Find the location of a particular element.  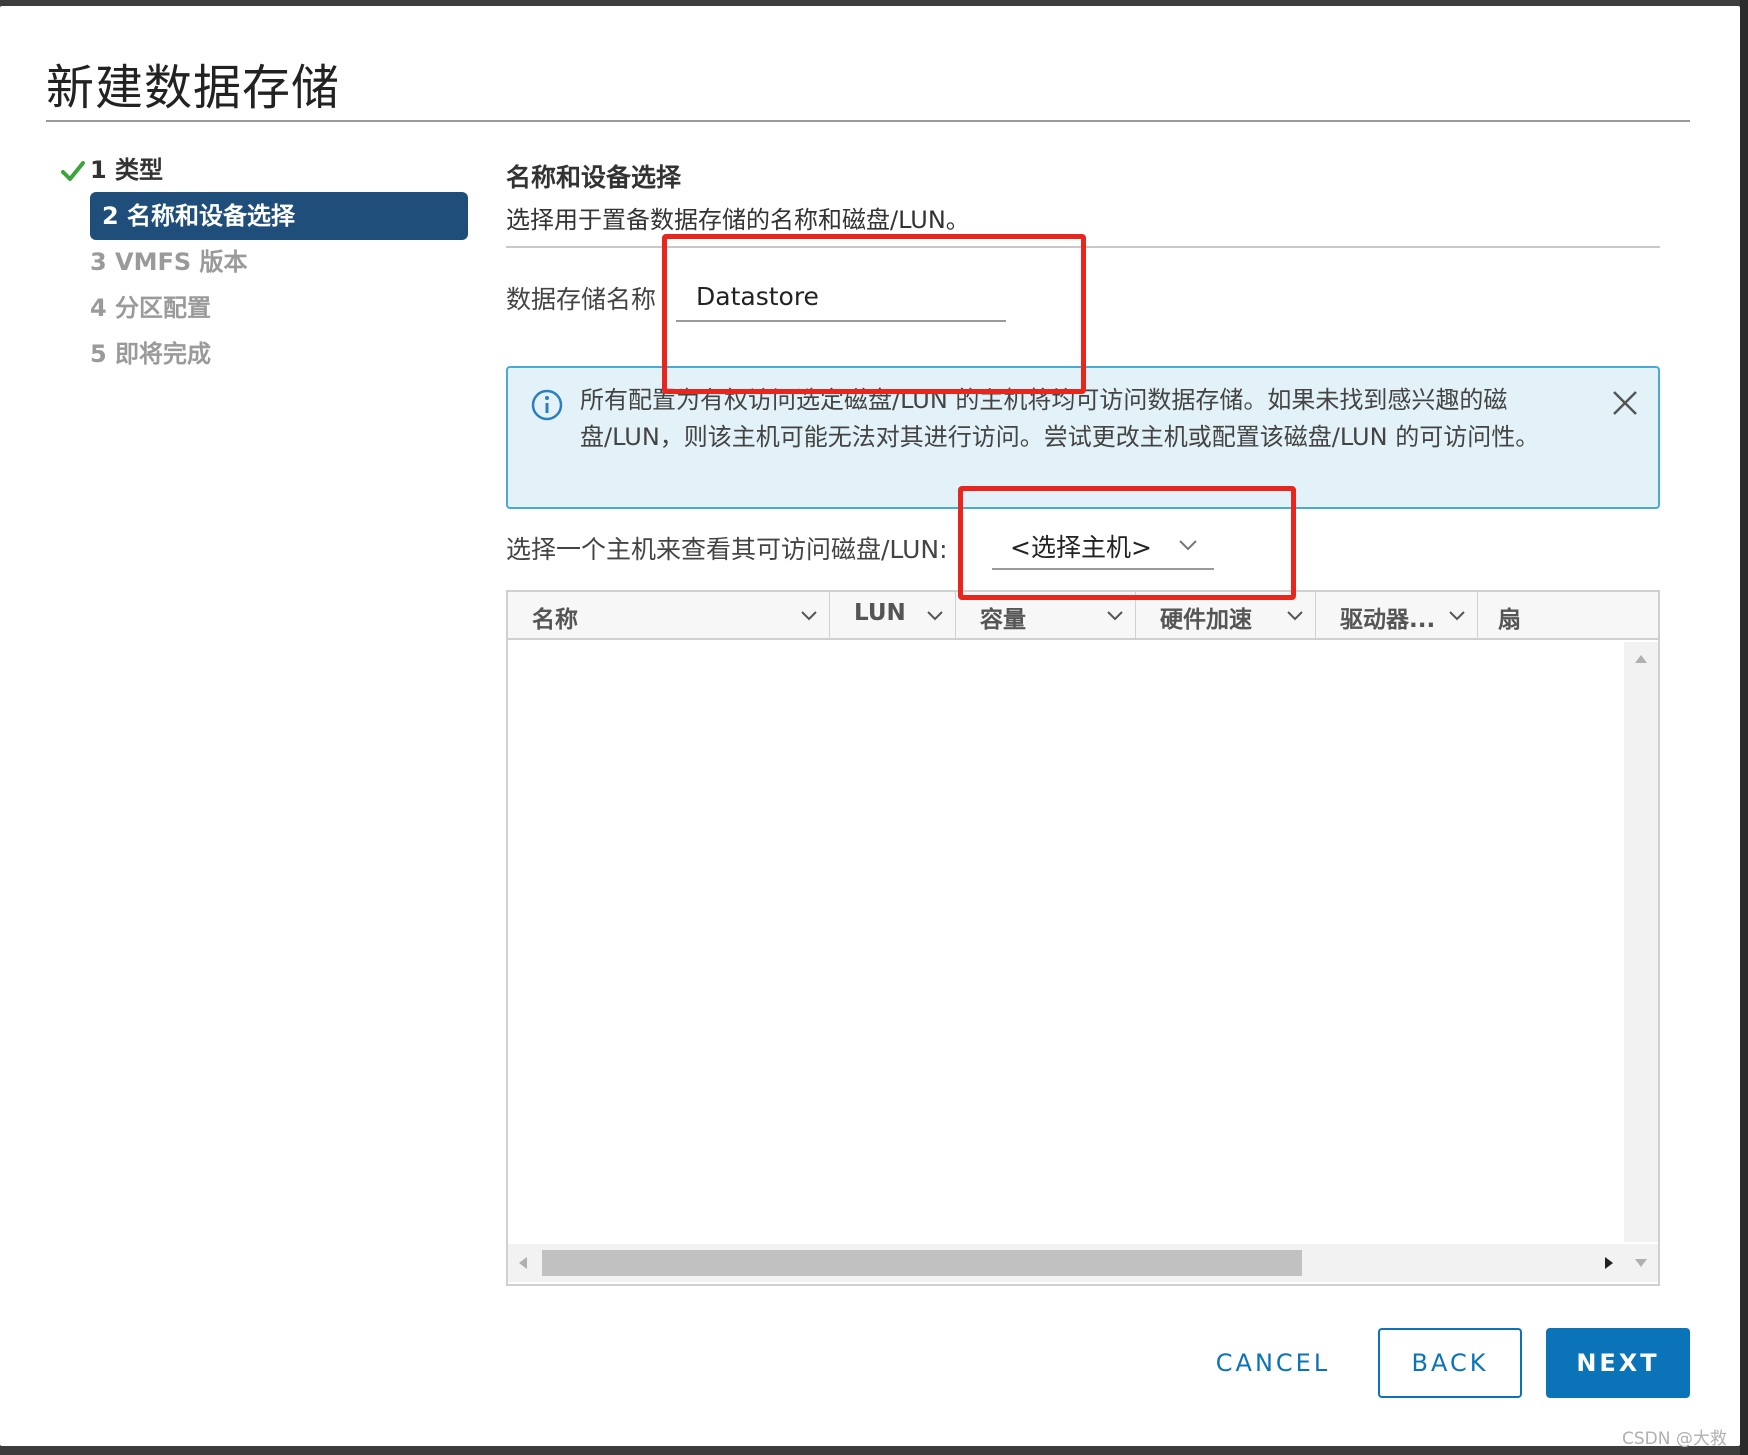

step-partition-config: 4 分区配置 is located at coordinates (151, 308).